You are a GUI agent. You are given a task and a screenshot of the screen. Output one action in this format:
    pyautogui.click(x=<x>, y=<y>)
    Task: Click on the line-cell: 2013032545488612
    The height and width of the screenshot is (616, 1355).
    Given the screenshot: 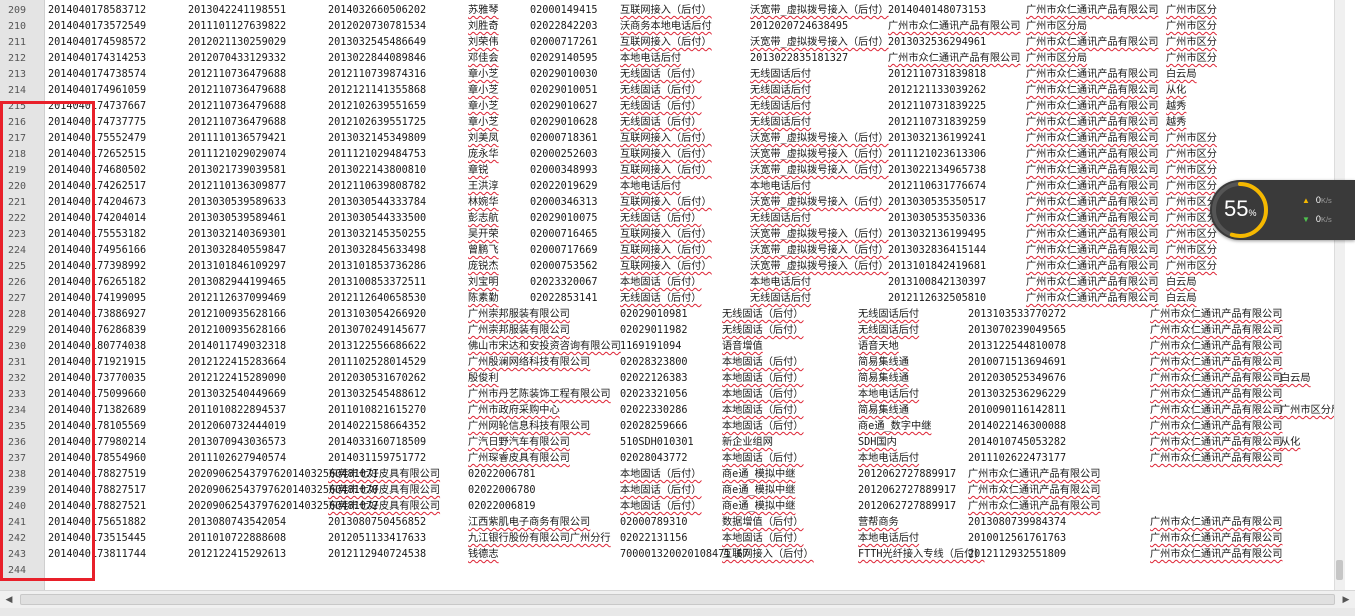 What is the action you would take?
    pyautogui.click(x=377, y=394)
    